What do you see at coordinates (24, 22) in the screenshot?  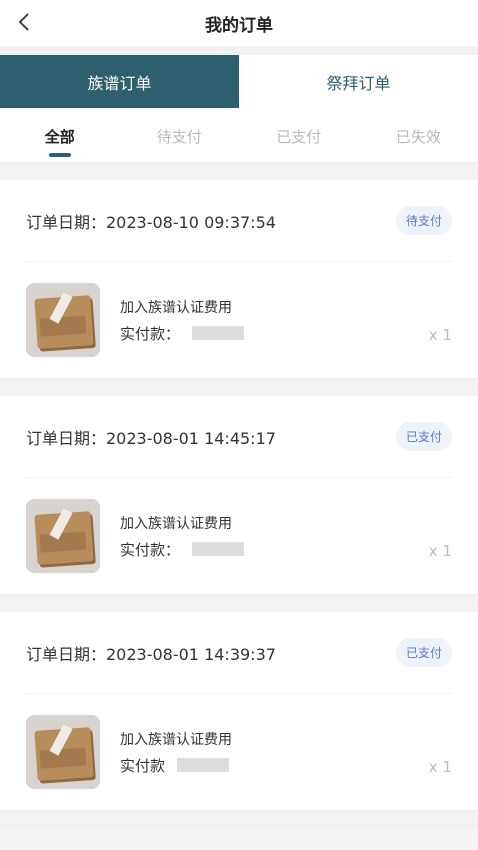 I see `chevron-left-icon` at bounding box center [24, 22].